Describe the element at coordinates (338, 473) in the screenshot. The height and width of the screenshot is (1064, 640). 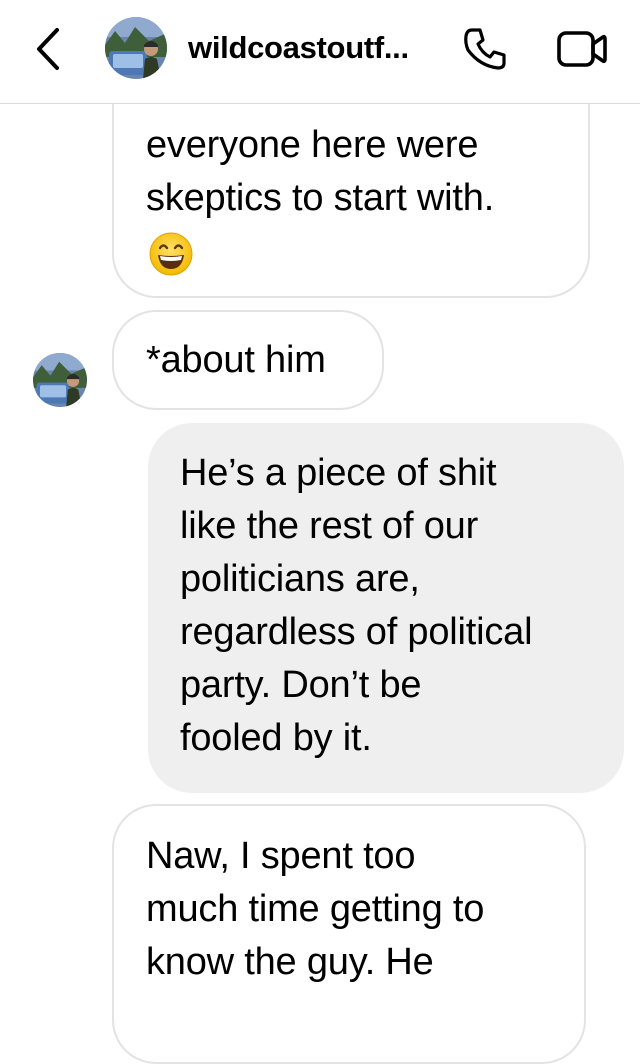
I see `message-text-line: He’s a piece of shit` at that location.